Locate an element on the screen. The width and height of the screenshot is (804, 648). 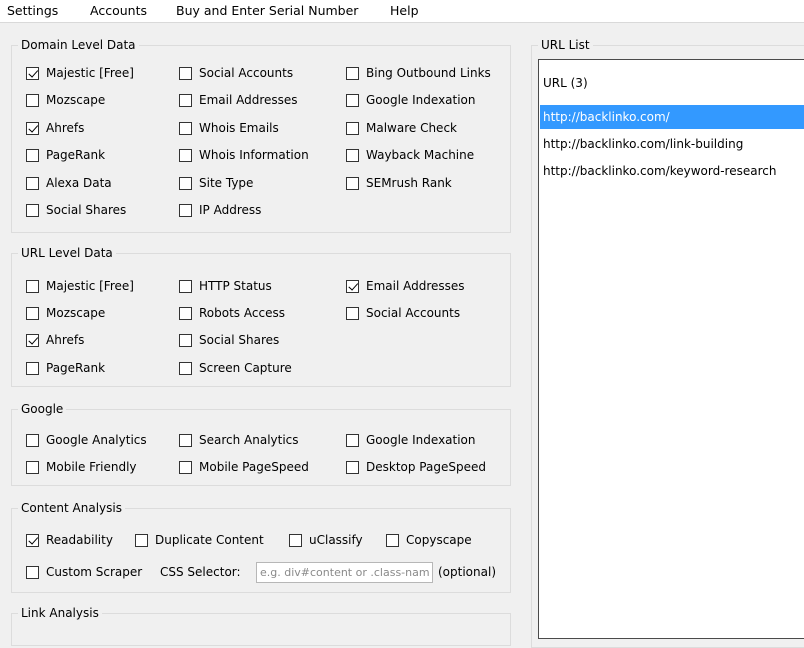
url-option: PageRank is located at coordinates (65, 368).